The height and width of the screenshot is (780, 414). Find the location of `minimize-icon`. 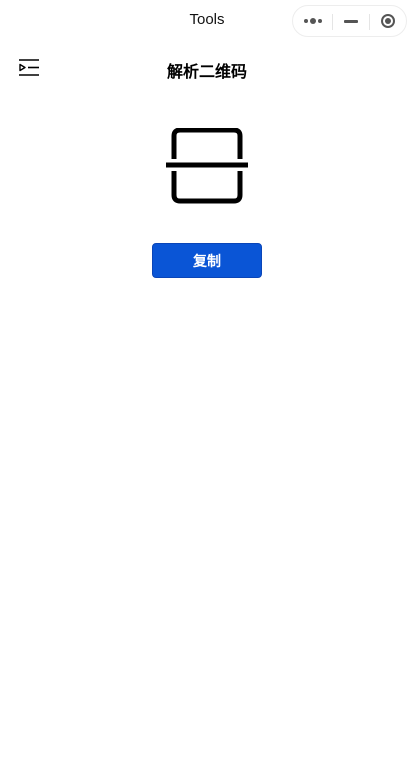

minimize-icon is located at coordinates (351, 21).